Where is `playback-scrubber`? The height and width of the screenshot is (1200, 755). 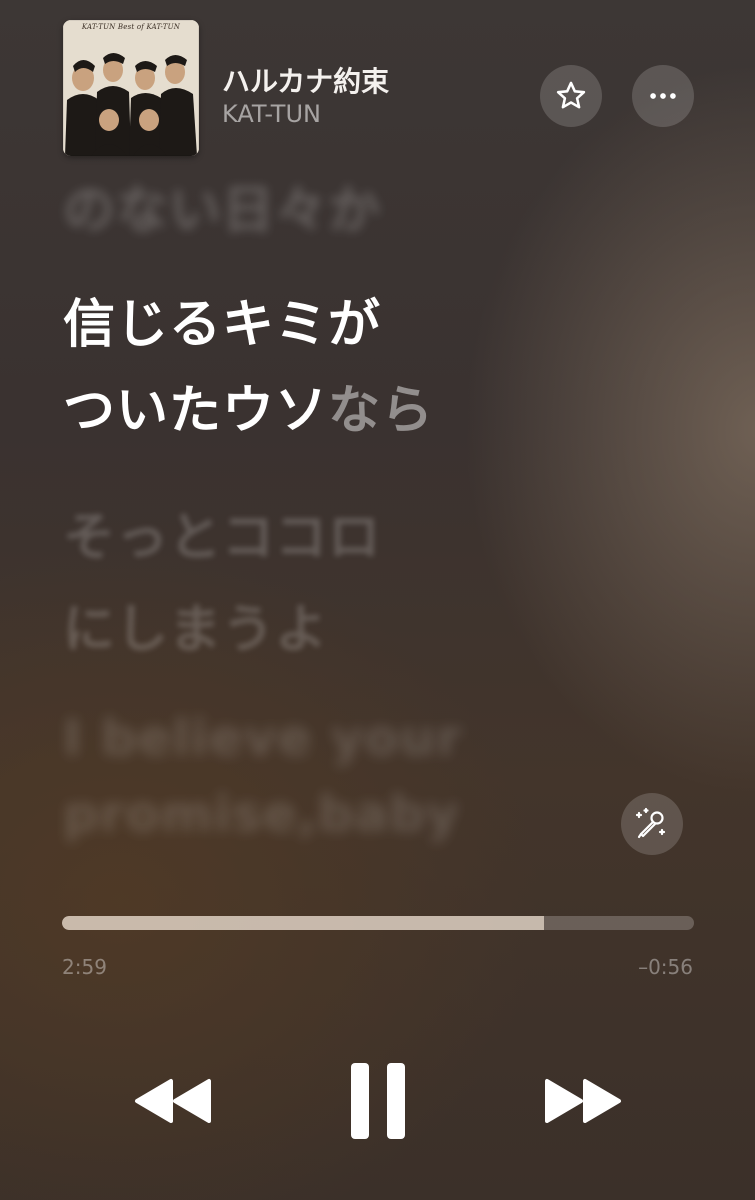
playback-scrubber is located at coordinates (378, 923).